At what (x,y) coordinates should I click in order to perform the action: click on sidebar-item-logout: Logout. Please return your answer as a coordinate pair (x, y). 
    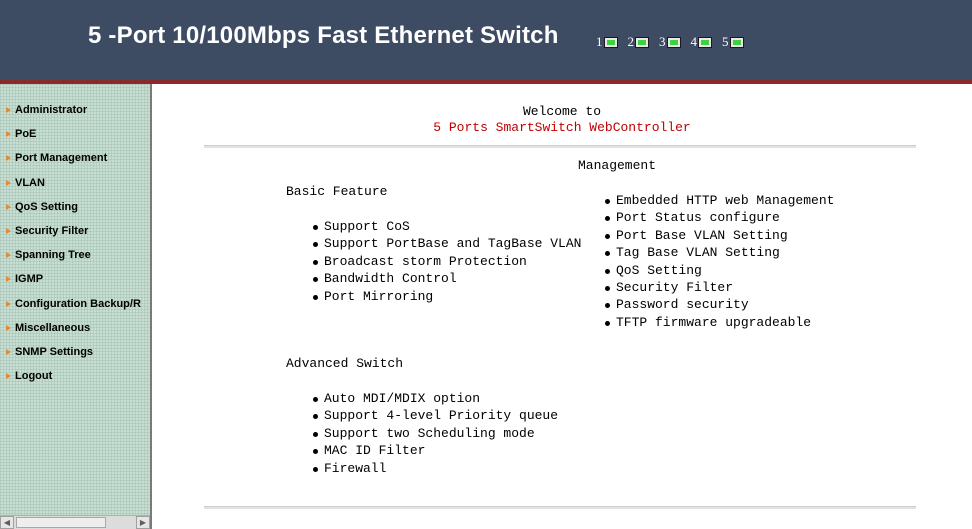
    Looking at the image, I should click on (73, 376).